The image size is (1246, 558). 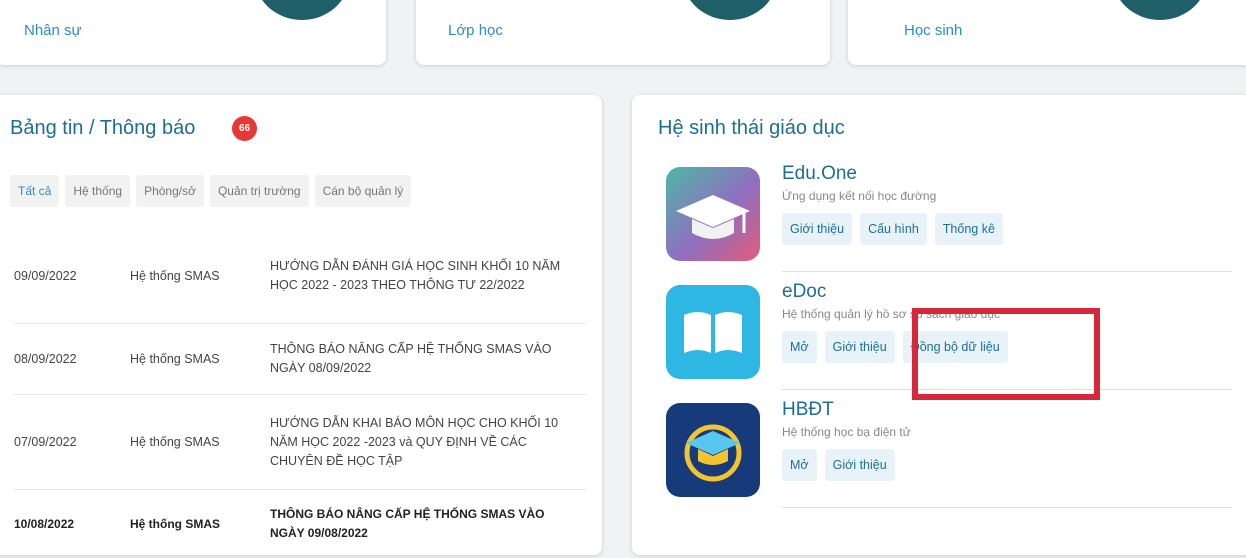 What do you see at coordinates (860, 465) in the screenshot?
I see `hbdt-intro-button: Giới thiệu` at bounding box center [860, 465].